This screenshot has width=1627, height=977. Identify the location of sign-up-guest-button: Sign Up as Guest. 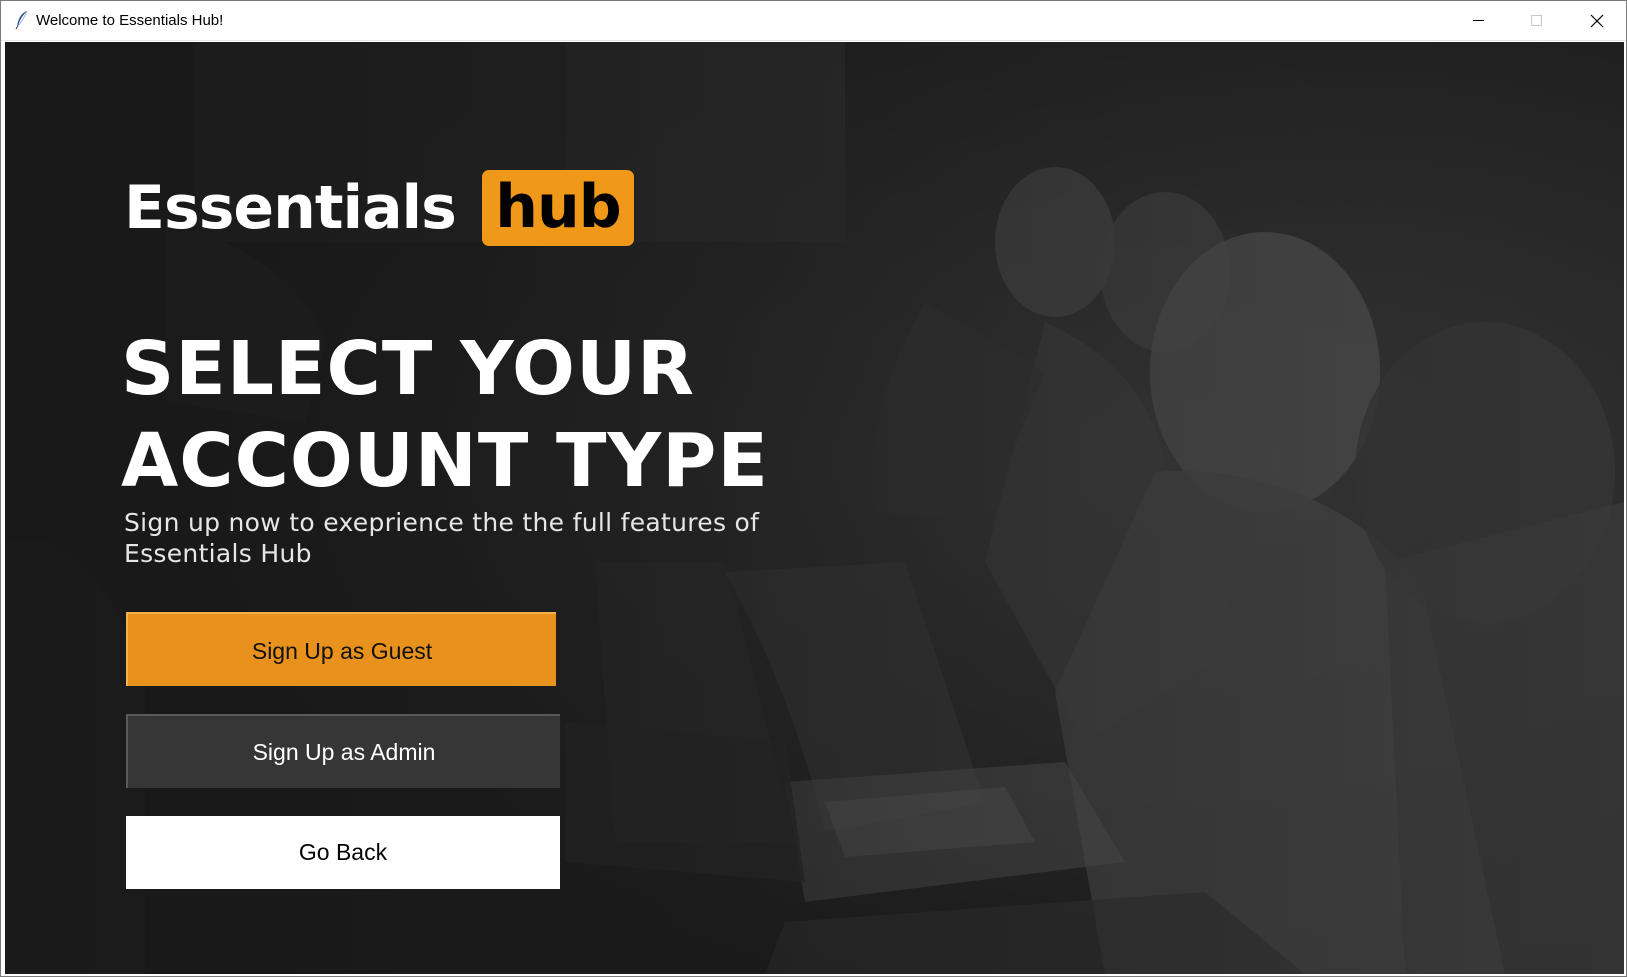
(341, 649).